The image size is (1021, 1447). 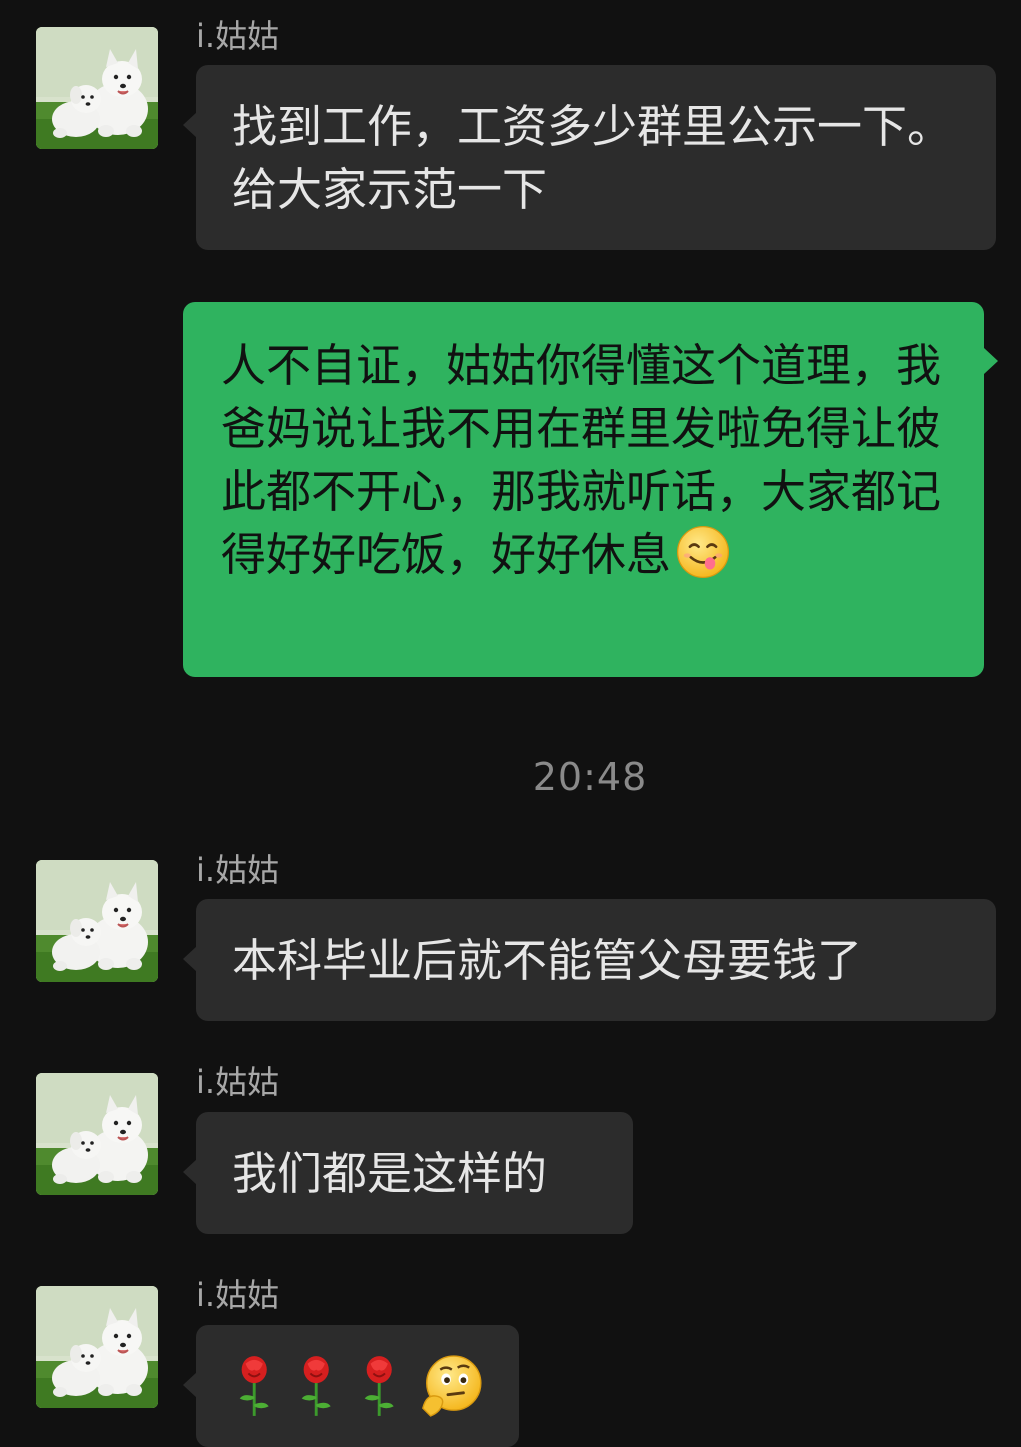 I want to click on message-text: 本科毕业后就不能管父母要钱了, so click(x=547, y=960).